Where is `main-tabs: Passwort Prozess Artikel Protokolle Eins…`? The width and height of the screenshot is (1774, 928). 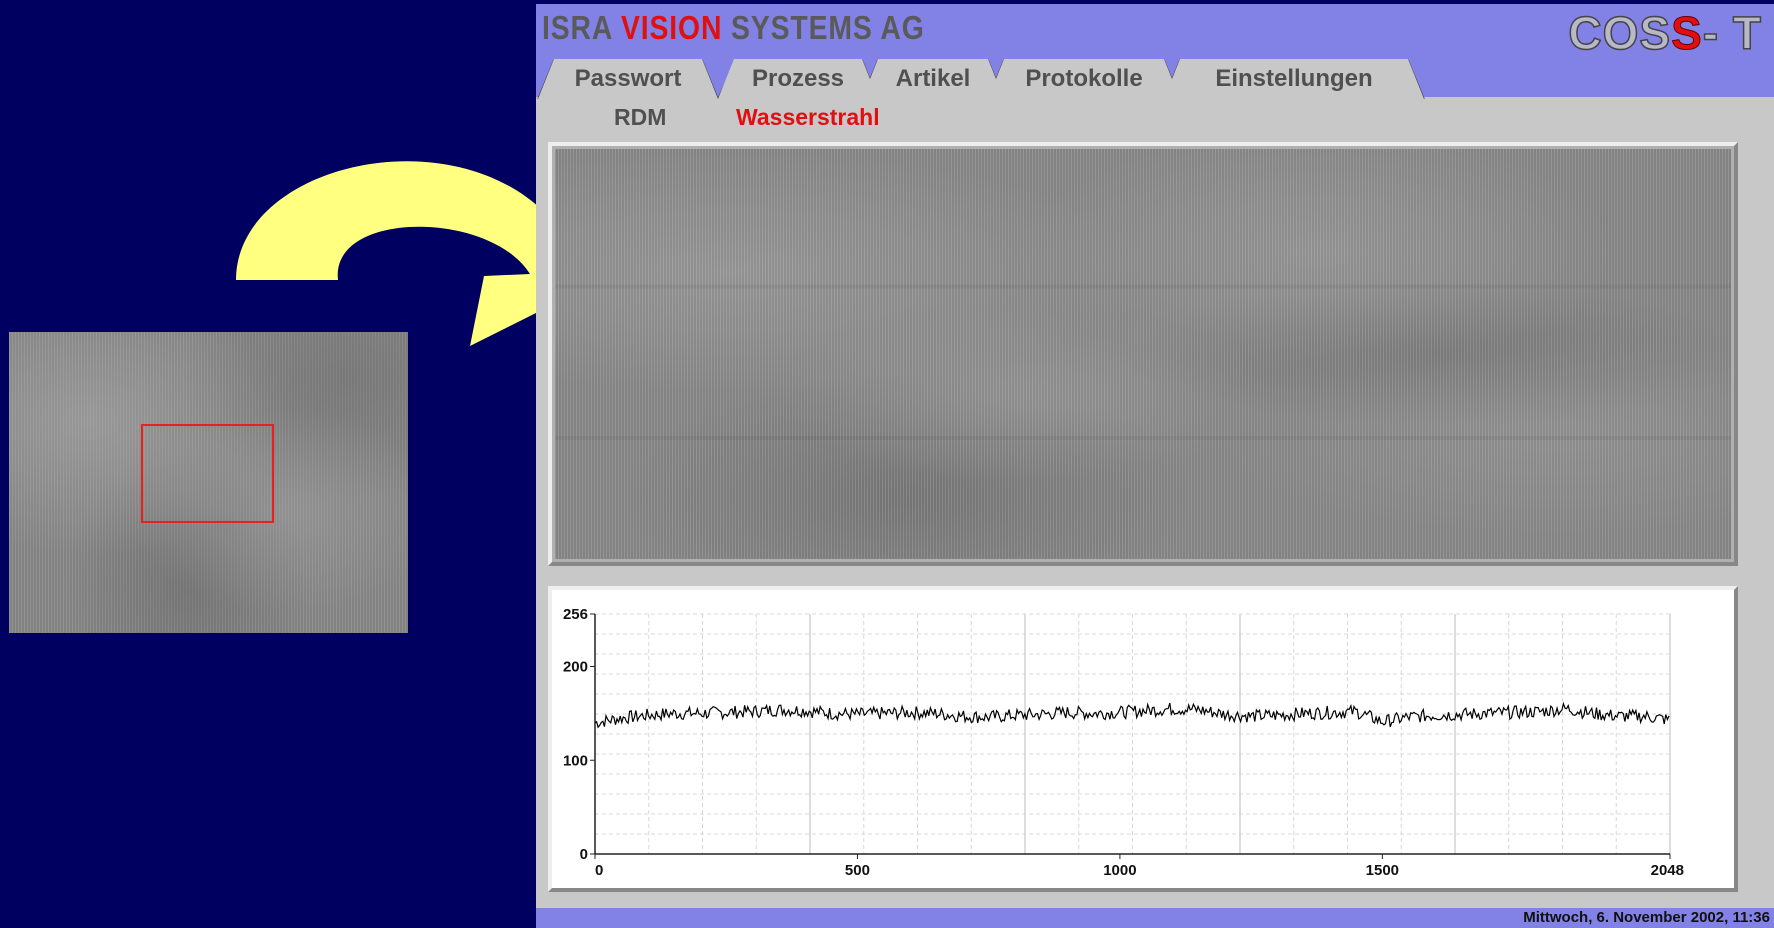 main-tabs: Passwort Prozess Artikel Protokolle Eins… is located at coordinates (986, 79).